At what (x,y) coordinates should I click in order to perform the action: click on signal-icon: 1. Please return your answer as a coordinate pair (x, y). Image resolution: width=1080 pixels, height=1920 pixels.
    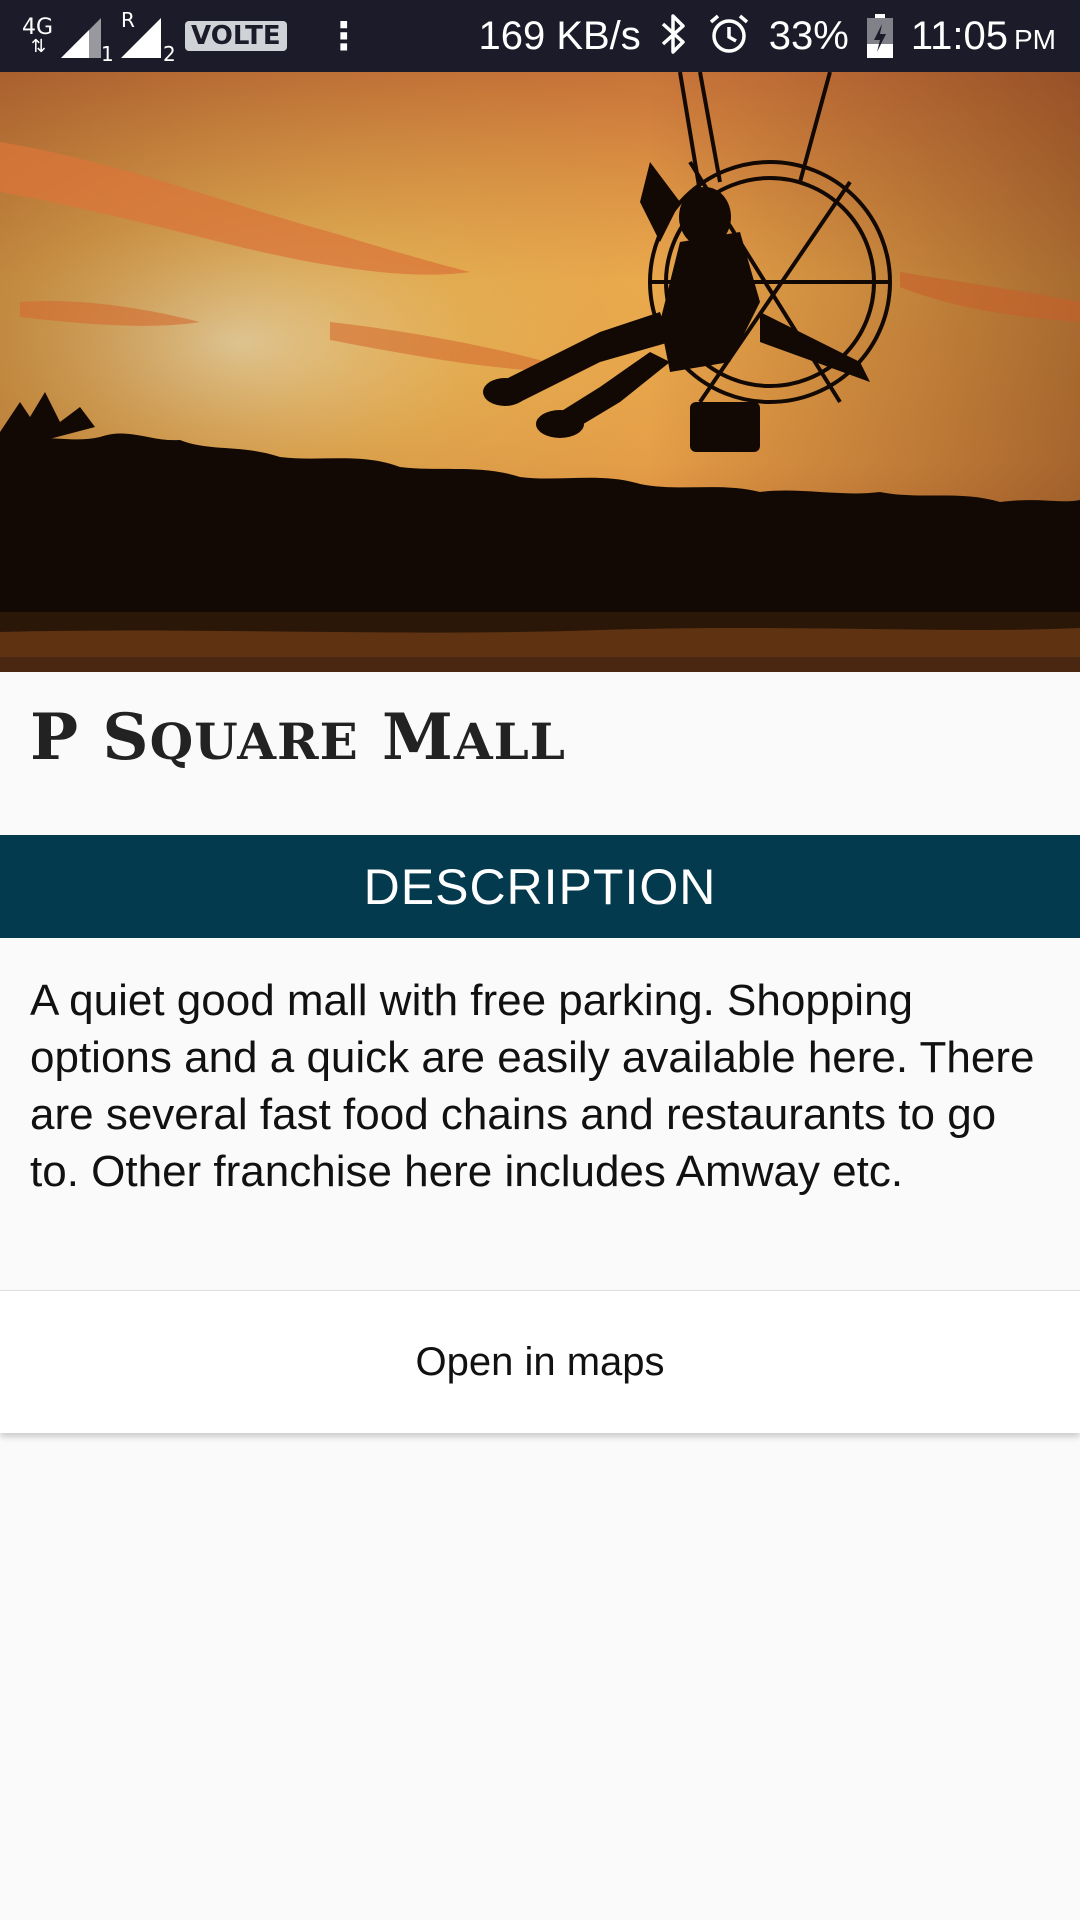
    Looking at the image, I should click on (87, 39).